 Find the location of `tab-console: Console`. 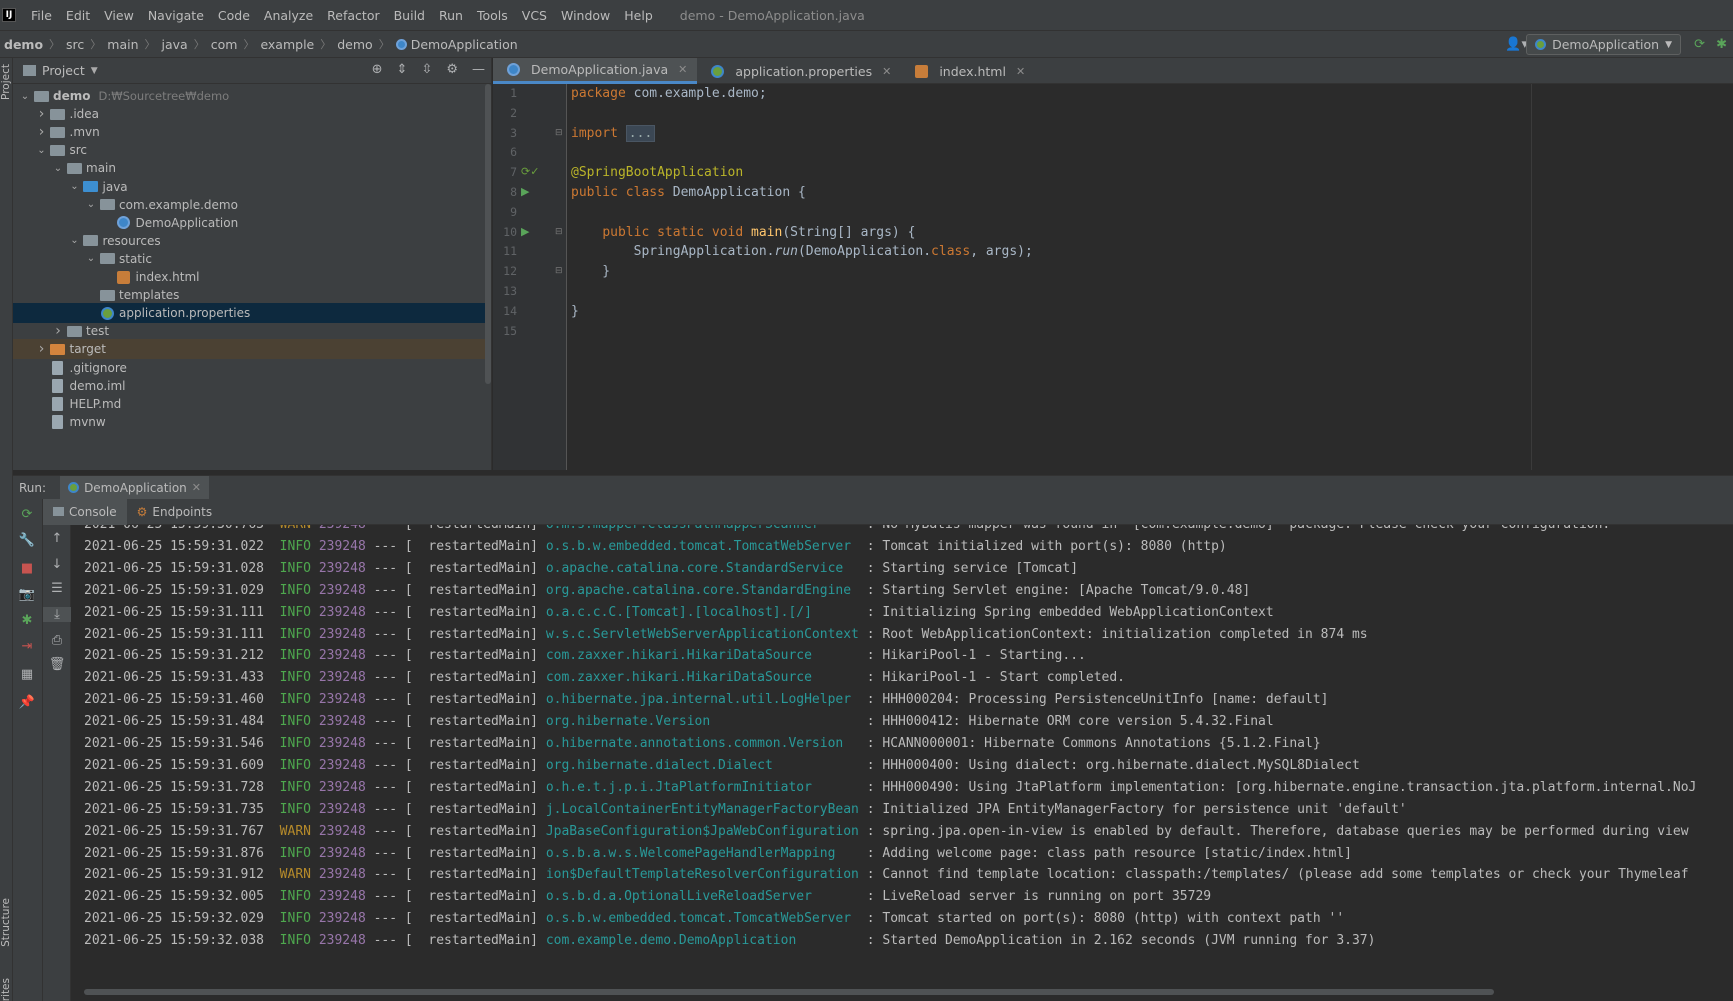

tab-console: Console is located at coordinates (85, 511).